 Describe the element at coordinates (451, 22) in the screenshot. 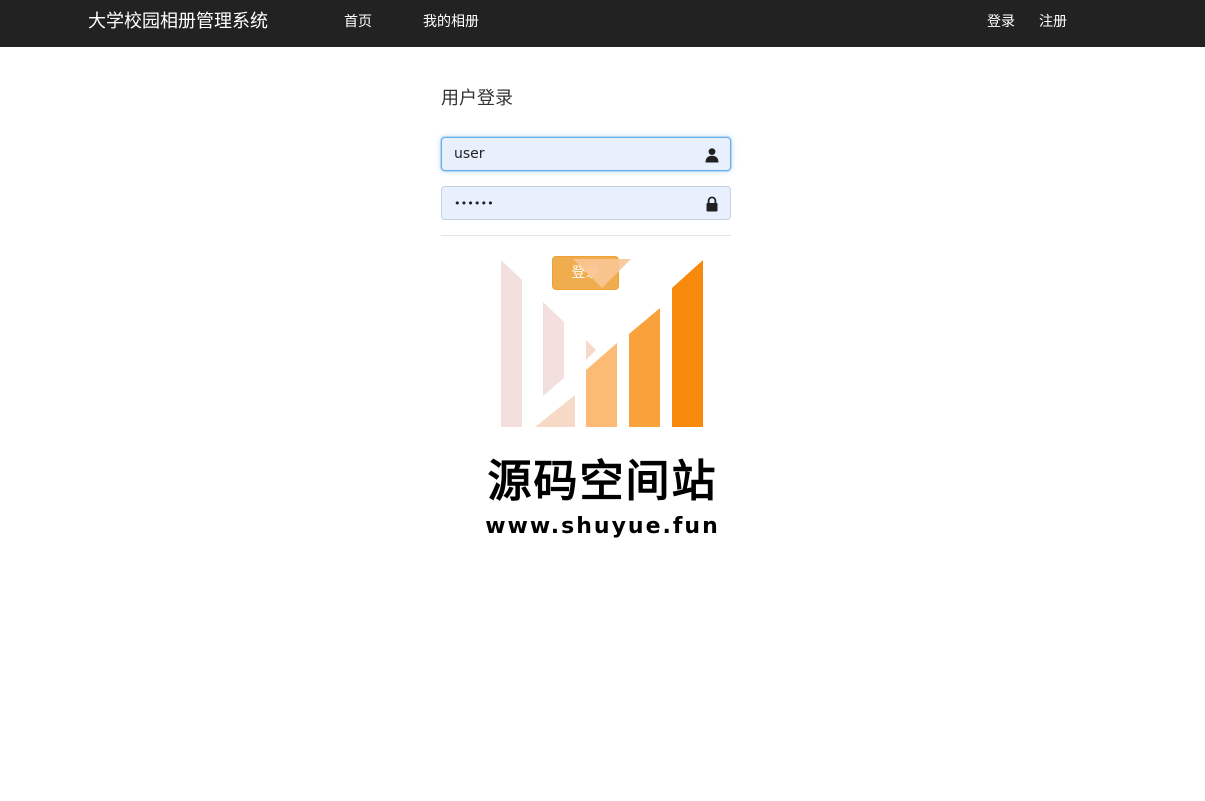

I see `nav-link-my-albums: 我的相册` at that location.